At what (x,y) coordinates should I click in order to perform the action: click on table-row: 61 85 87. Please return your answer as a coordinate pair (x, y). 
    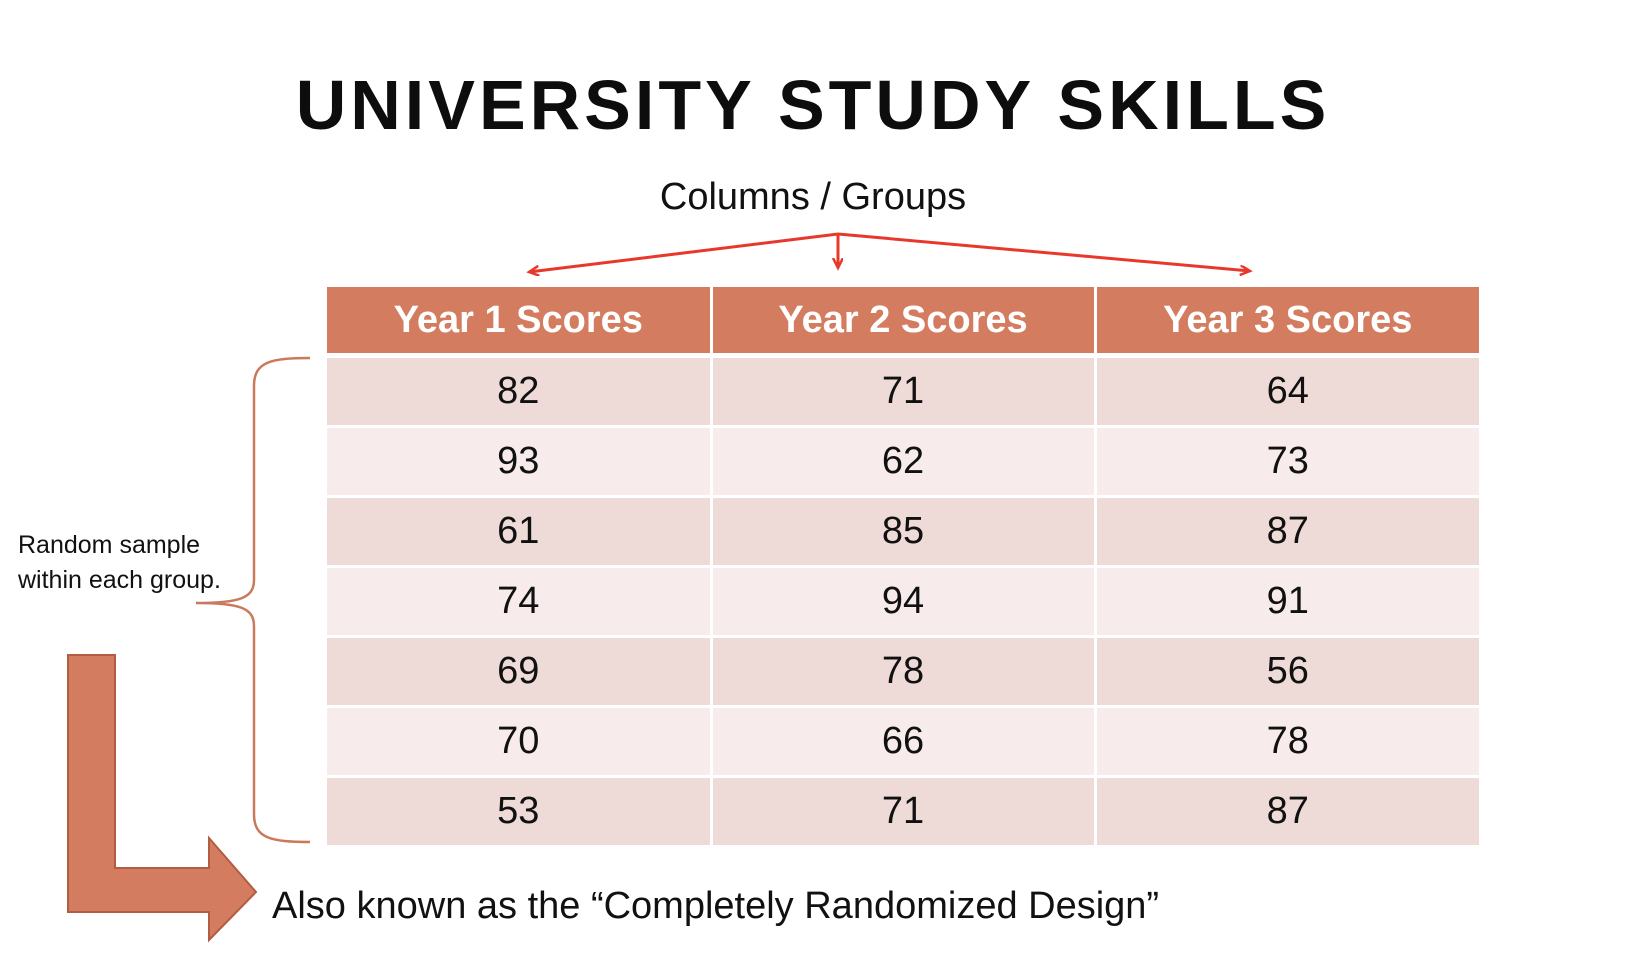
    Looking at the image, I should click on (903, 532).